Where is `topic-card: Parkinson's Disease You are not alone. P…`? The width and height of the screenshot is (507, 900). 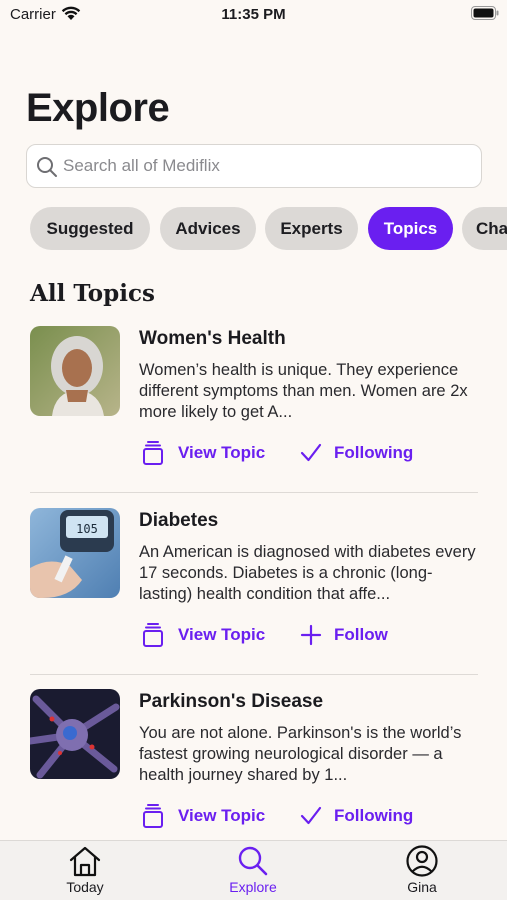 topic-card: Parkinson's Disease You are not alone. P… is located at coordinates (254, 764).